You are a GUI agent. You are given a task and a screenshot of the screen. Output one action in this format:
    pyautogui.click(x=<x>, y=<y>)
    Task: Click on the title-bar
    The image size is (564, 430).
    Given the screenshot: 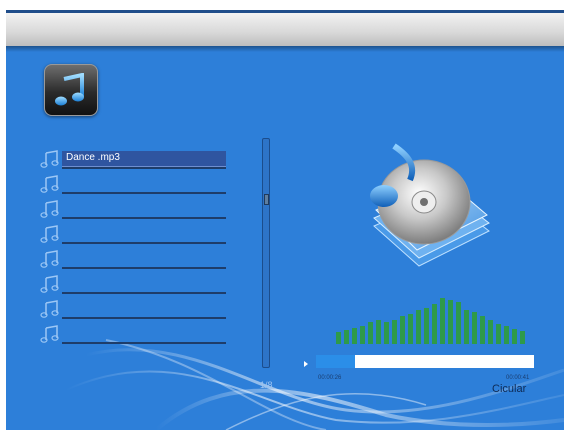 What is the action you would take?
    pyautogui.click(x=285, y=31)
    